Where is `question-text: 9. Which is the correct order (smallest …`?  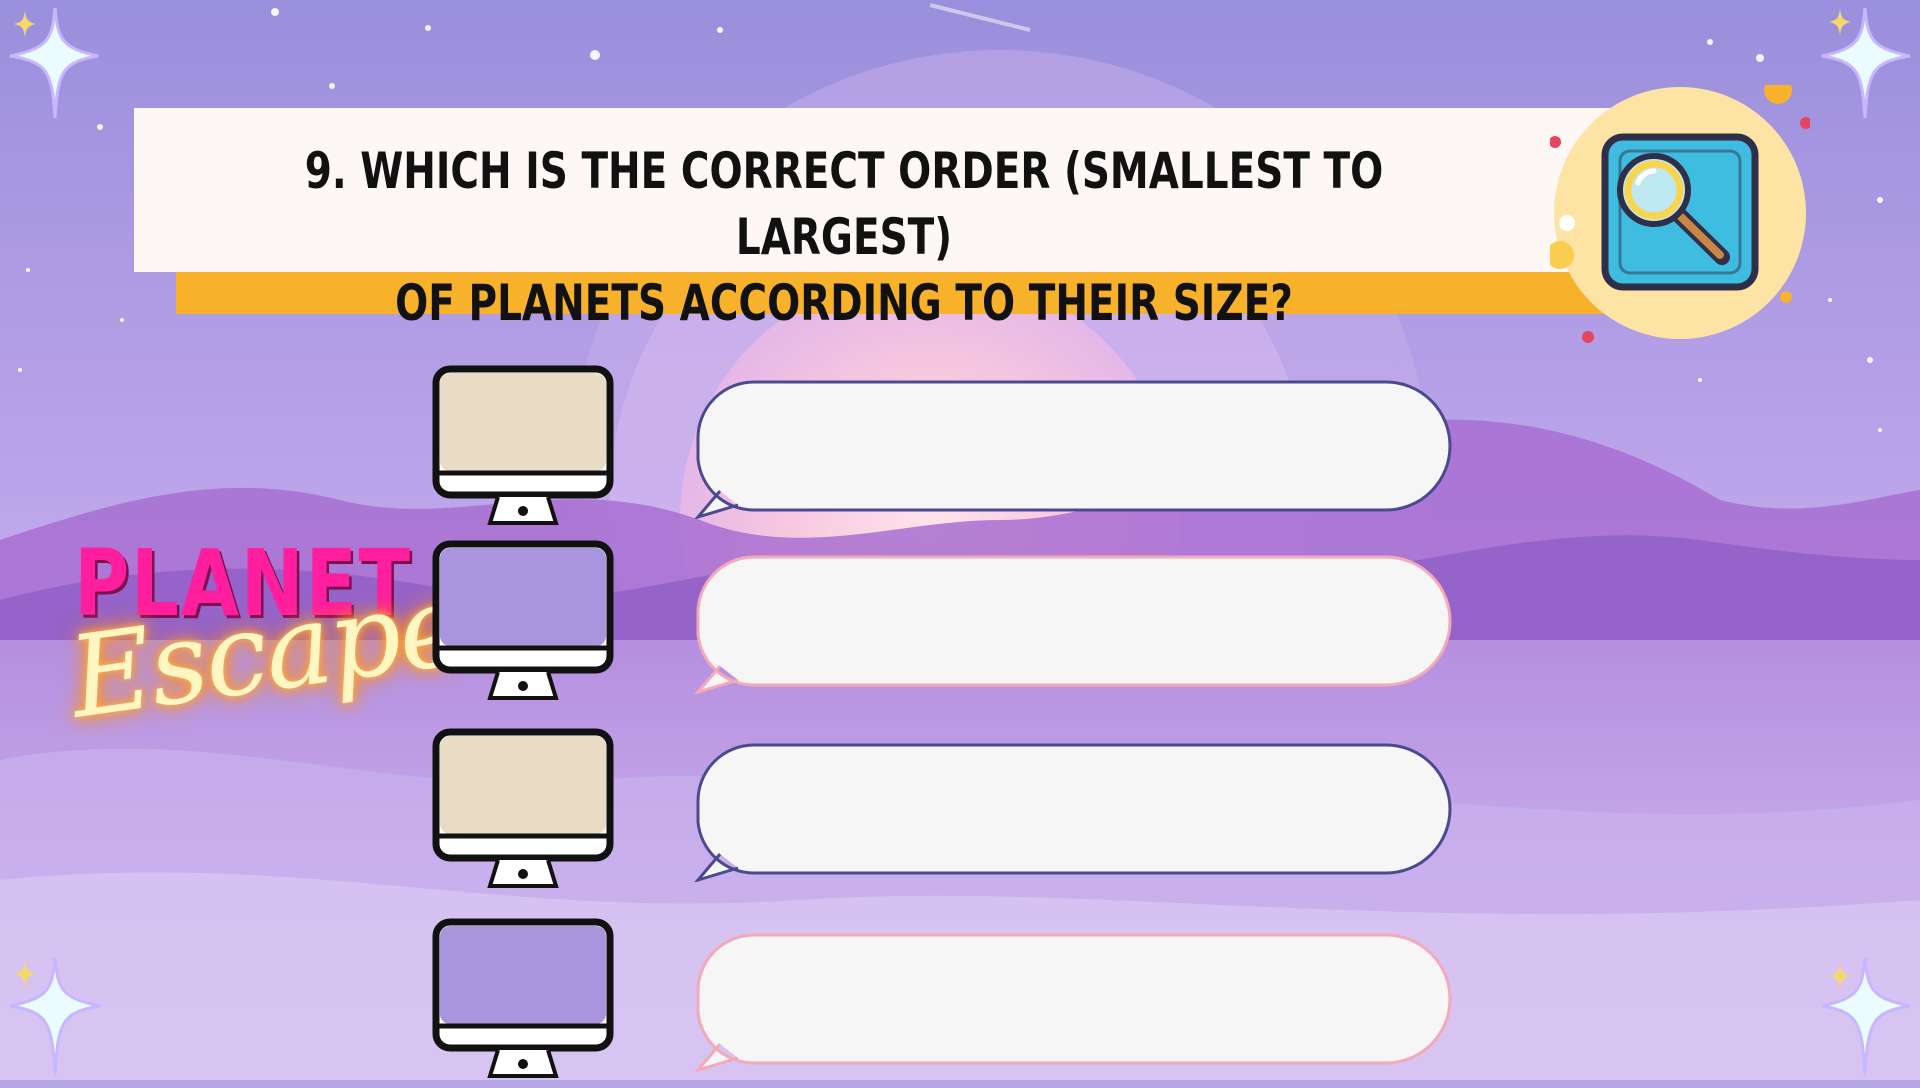 question-text: 9. Which is the correct order (smallest … is located at coordinates (844, 237).